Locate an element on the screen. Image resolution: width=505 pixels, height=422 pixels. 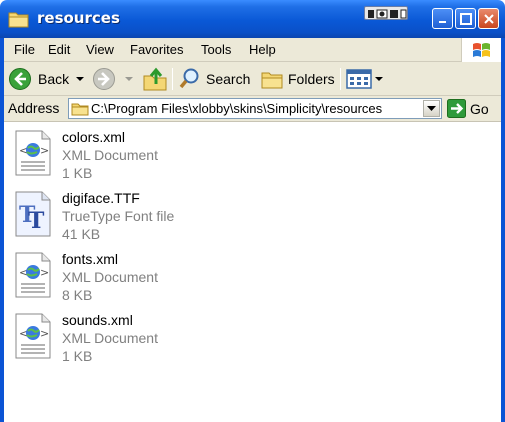
views-dropdown-icon is located at coordinates (379, 79).